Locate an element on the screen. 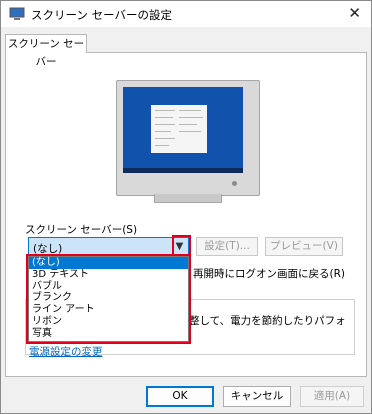 This screenshot has height=414, width=372. title-bar: スクリーン セーバーの設定 ✕ is located at coordinates (186, 14).